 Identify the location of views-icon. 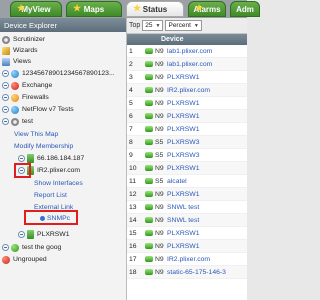
(6, 61).